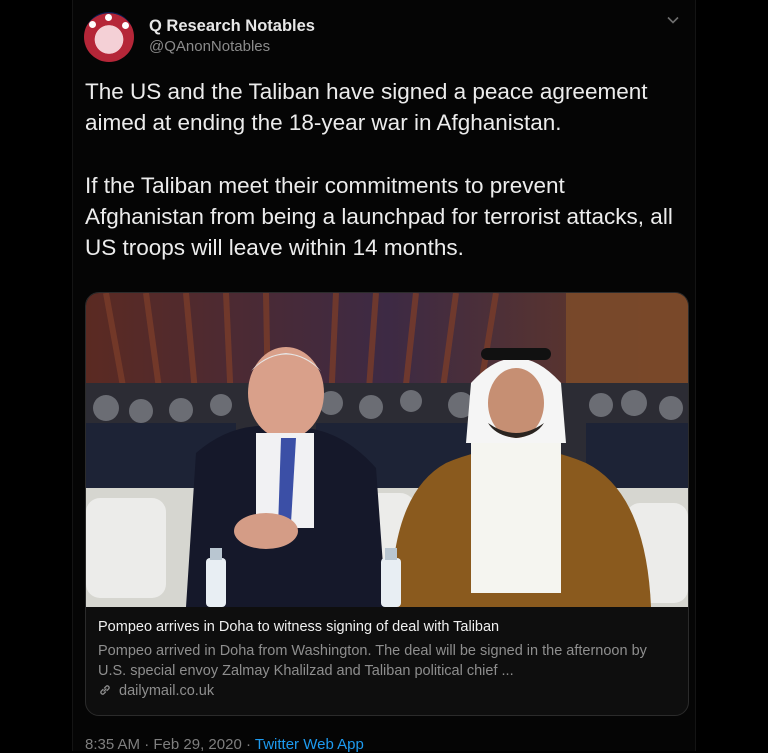  I want to click on link-icon, so click(105, 690).